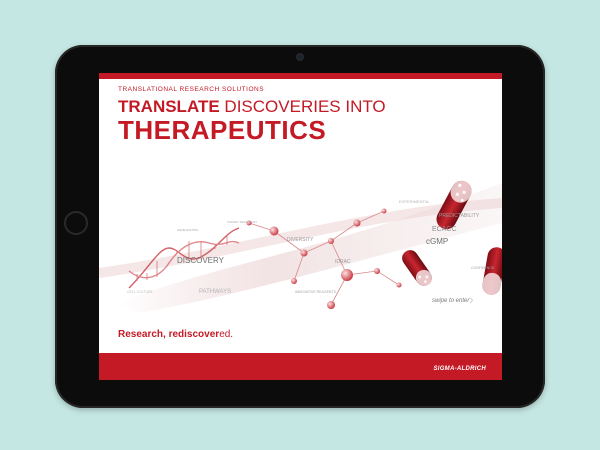  Describe the element at coordinates (226, 334) in the screenshot. I see `tagline-regular: ed.` at that location.